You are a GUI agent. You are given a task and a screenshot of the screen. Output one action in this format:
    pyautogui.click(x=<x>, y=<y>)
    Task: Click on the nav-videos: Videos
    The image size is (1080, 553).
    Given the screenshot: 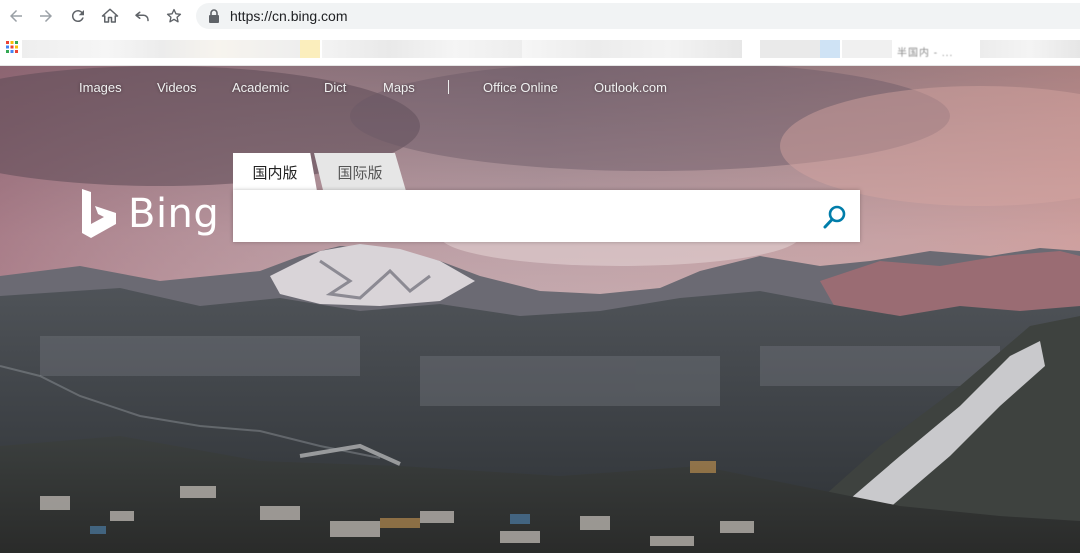 What is the action you would take?
    pyautogui.click(x=177, y=87)
    